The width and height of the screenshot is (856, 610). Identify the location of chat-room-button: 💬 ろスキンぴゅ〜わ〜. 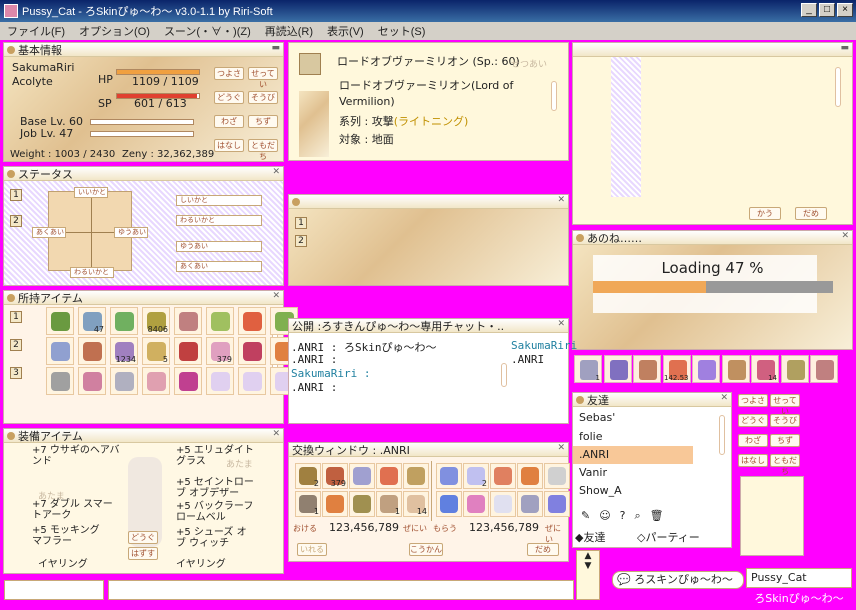
(678, 580).